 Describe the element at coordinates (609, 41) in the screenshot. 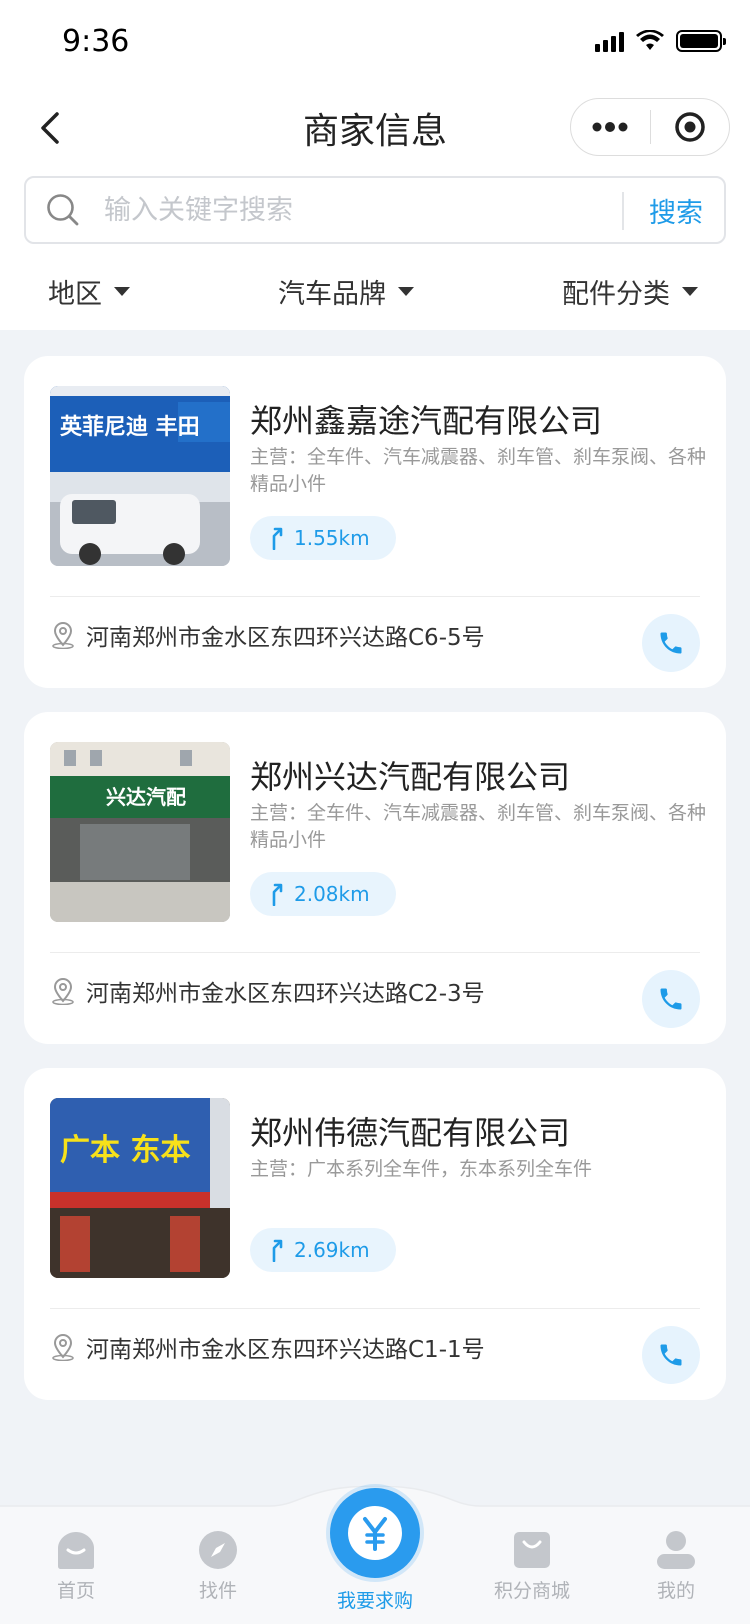

I see `signal-icon` at that location.